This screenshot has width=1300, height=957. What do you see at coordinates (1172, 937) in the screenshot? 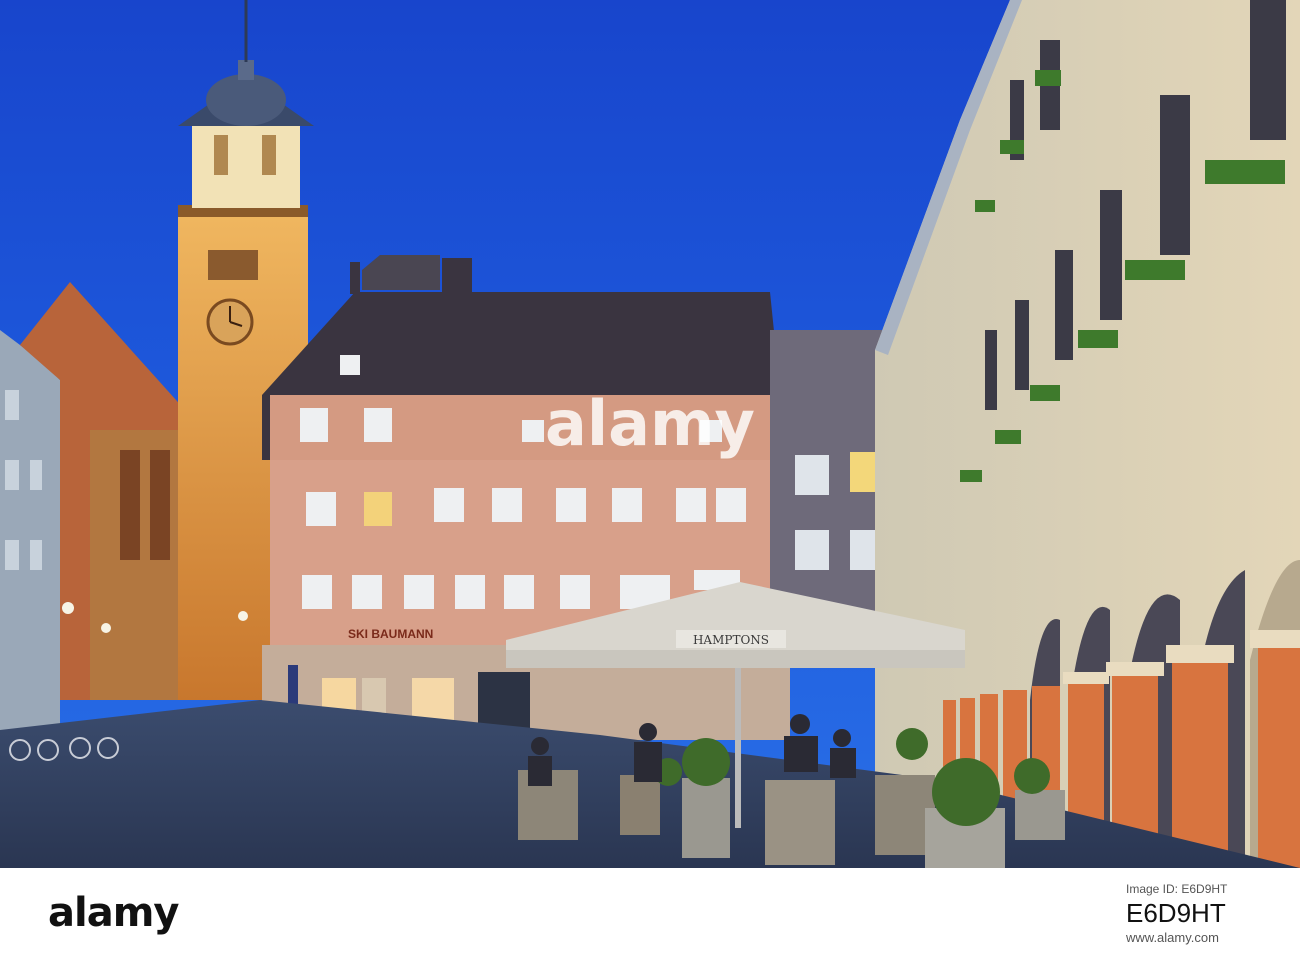
I see `footer-url: www.alamy.com` at bounding box center [1172, 937].